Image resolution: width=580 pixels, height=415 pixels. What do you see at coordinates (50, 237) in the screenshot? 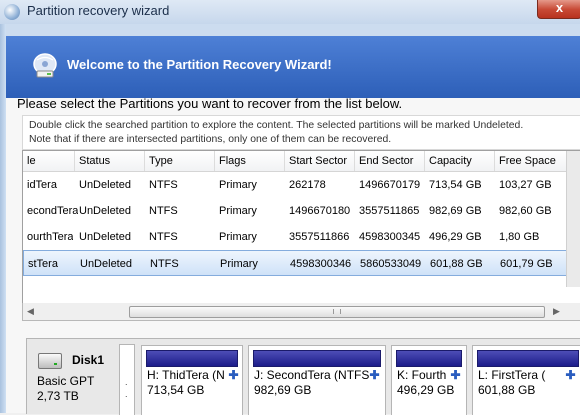
I see `cell-name: ourthTera` at bounding box center [50, 237].